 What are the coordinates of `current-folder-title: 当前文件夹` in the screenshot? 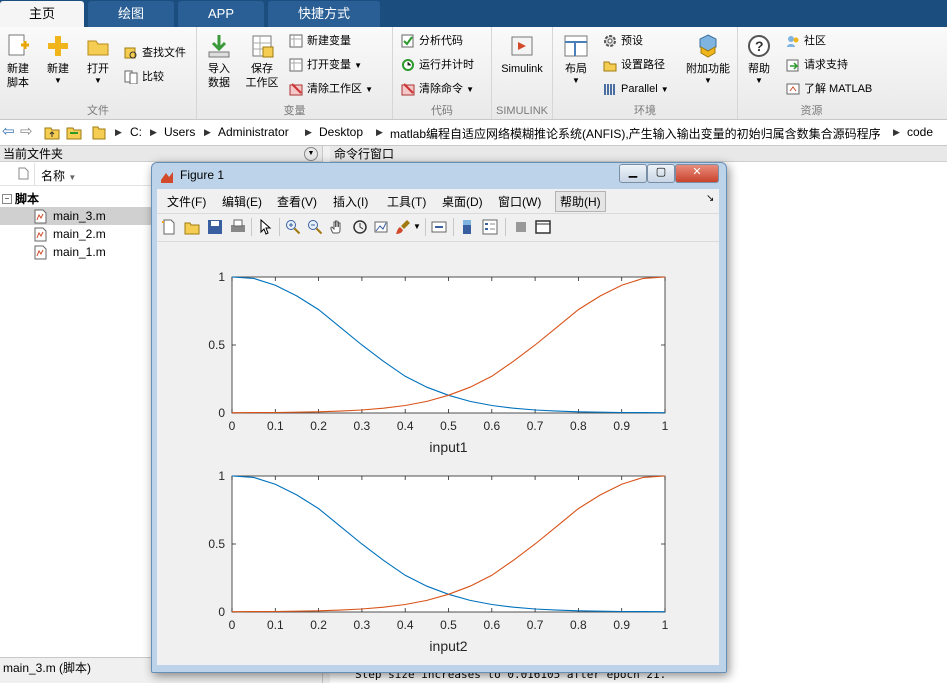 It's located at (161, 154).